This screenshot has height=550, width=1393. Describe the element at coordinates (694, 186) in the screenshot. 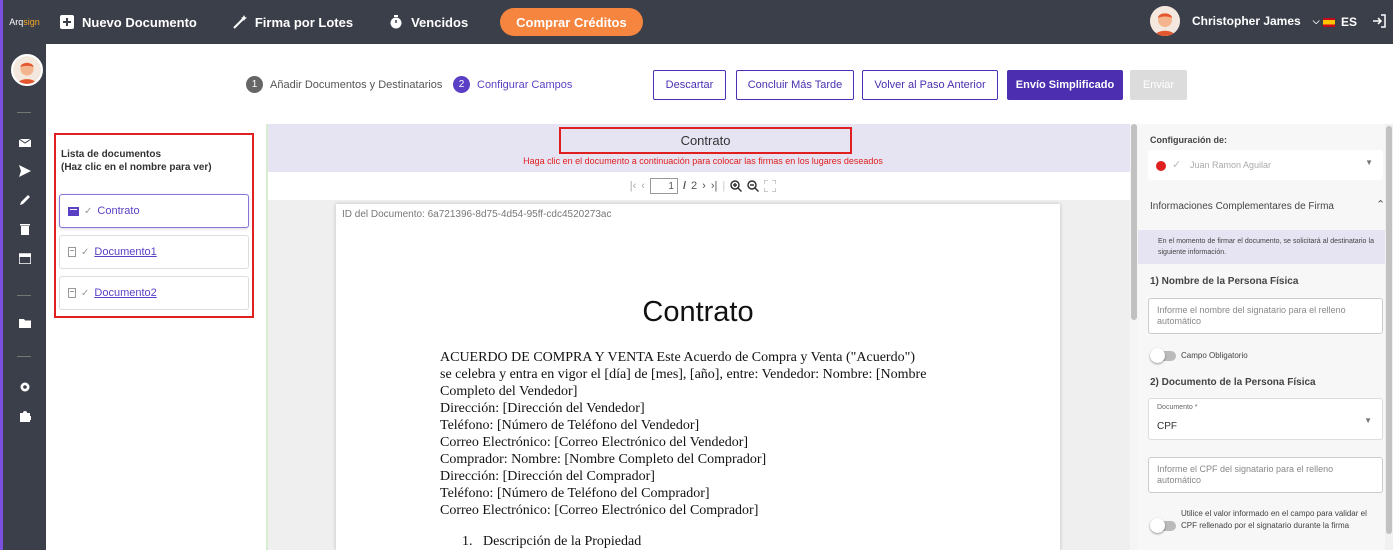

I see `total-pages: 2` at that location.